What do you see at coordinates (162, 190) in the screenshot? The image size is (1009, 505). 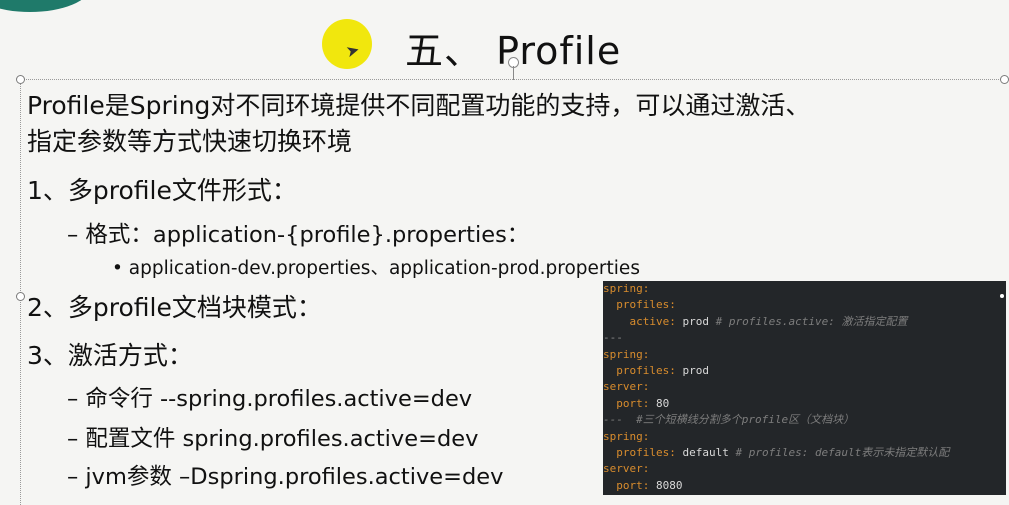 I see `item-1-heading: 1、多profile文件形式：` at bounding box center [162, 190].